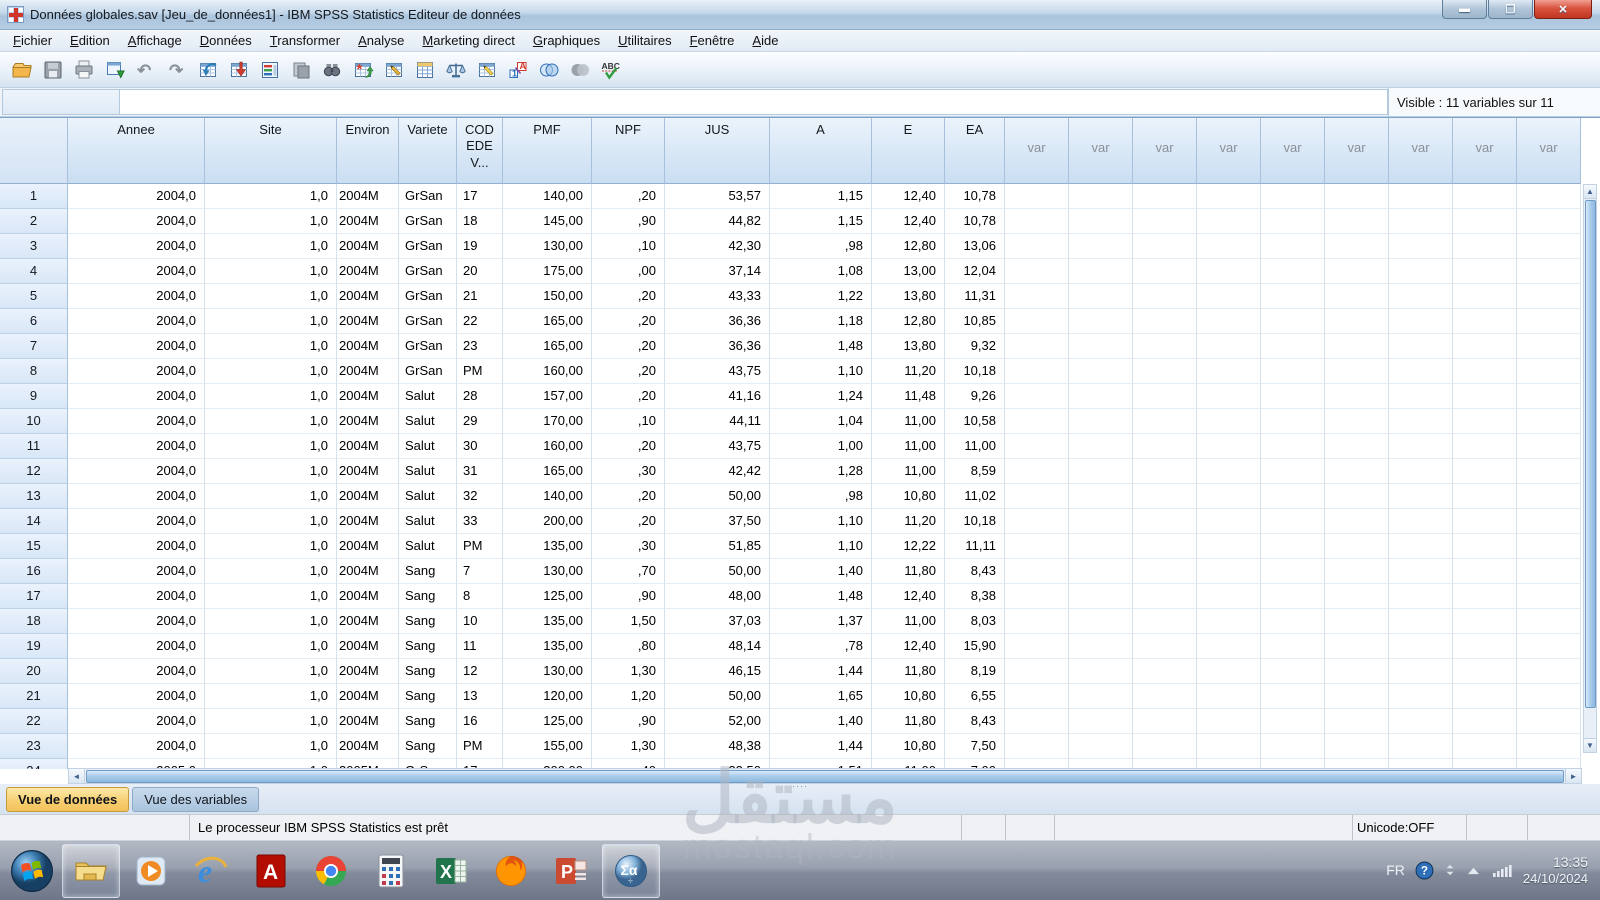 This screenshot has width=1600, height=900. What do you see at coordinates (391, 871) in the screenshot?
I see `taskbar-calculator-icon` at bounding box center [391, 871].